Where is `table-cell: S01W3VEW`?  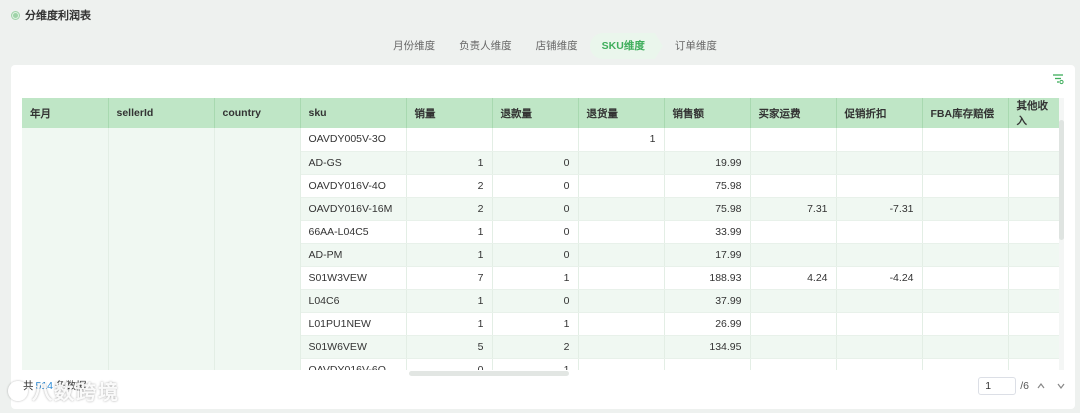 table-cell: S01W3VEW is located at coordinates (353, 278).